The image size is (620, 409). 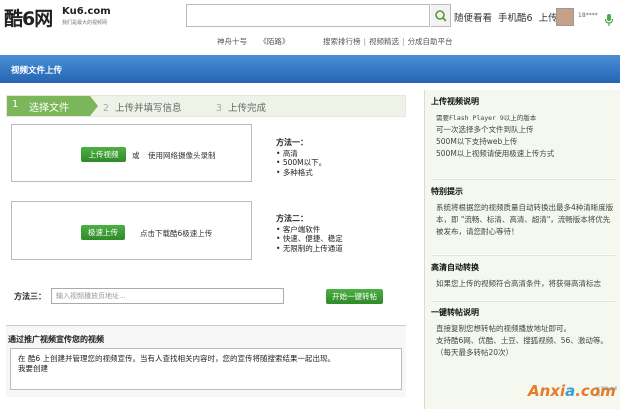 I want to click on method2-box: 极速上传 点击下载酷6极速上传, so click(x=131, y=230).